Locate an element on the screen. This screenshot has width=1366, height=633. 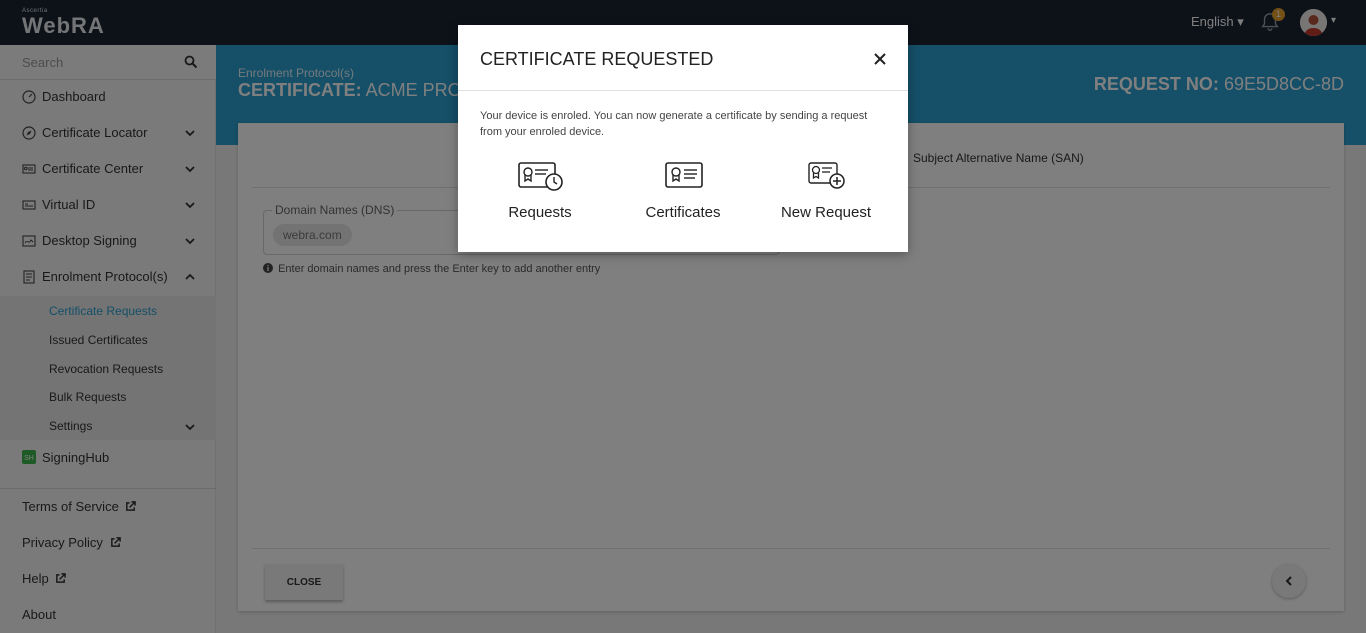
option-label: Requests is located at coordinates (540, 212).